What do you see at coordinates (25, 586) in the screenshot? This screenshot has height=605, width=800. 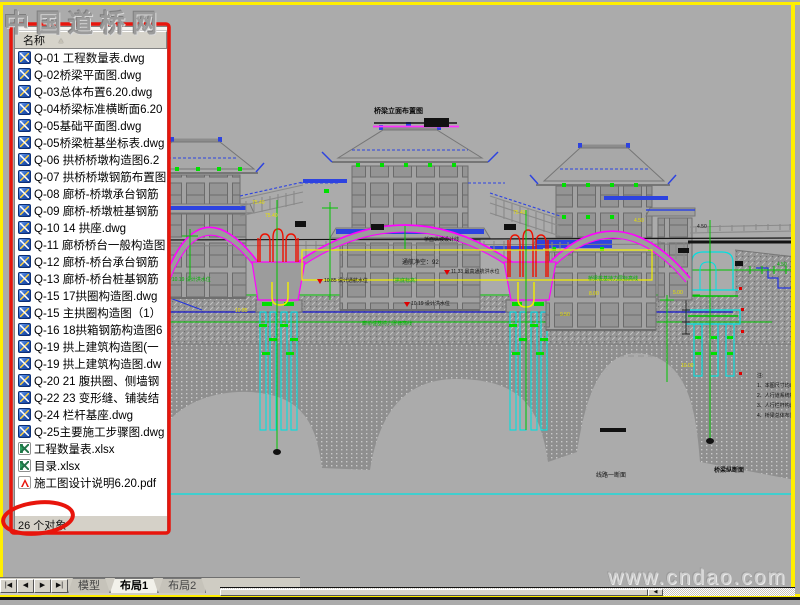 I see `tab-nav-prev-button: ◀` at bounding box center [25, 586].